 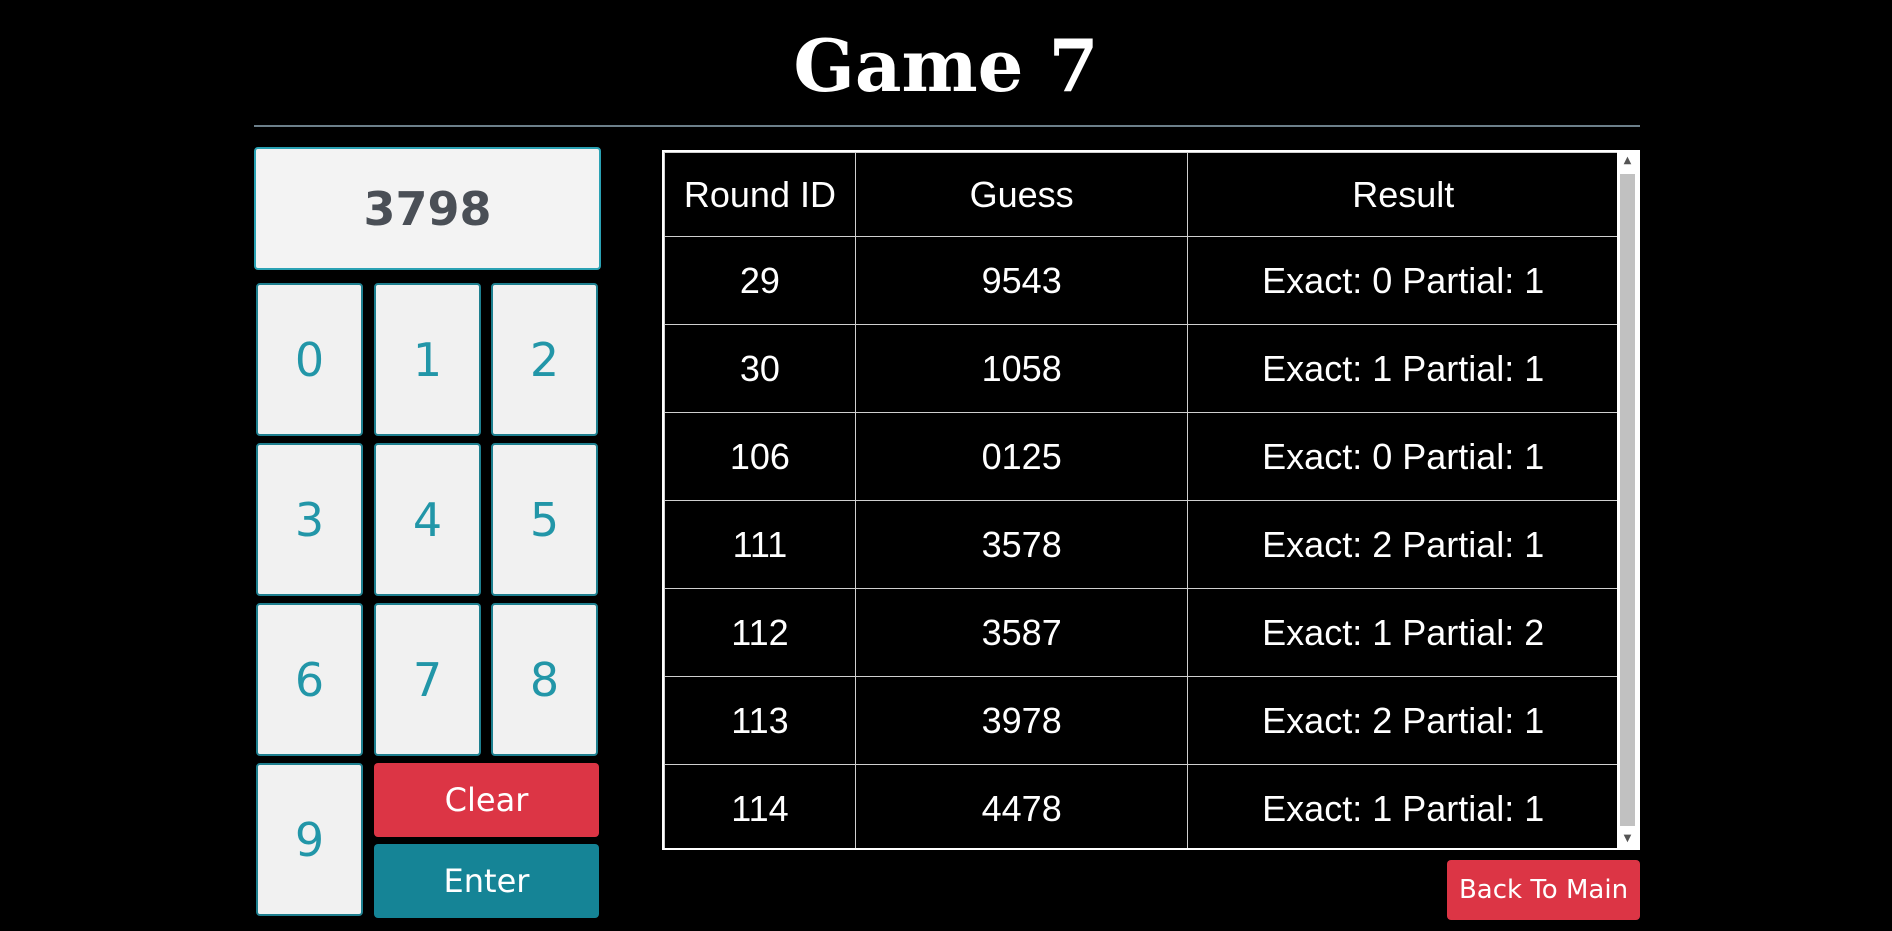 I want to click on guess-cell: 3578, so click(x=1021, y=544).